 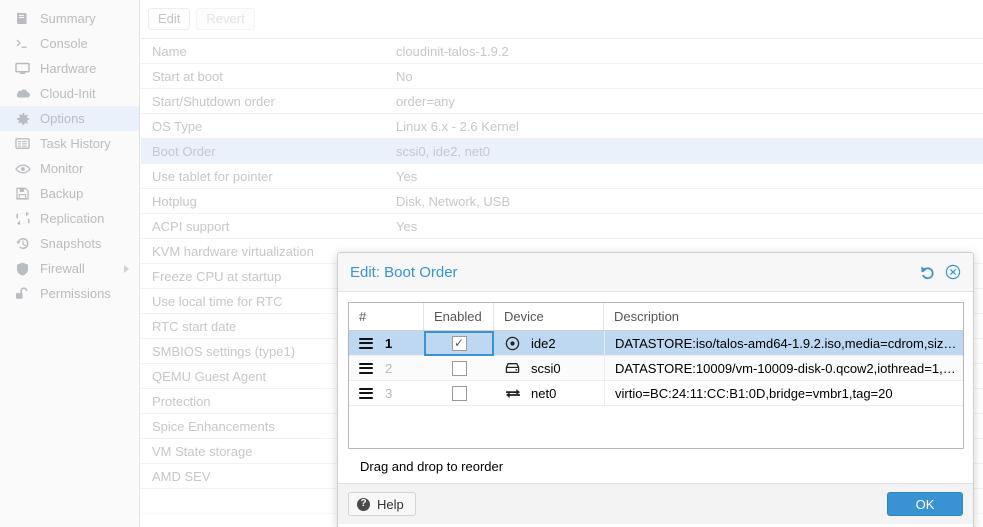 What do you see at coordinates (126, 268) in the screenshot?
I see `chevron-right-icon` at bounding box center [126, 268].